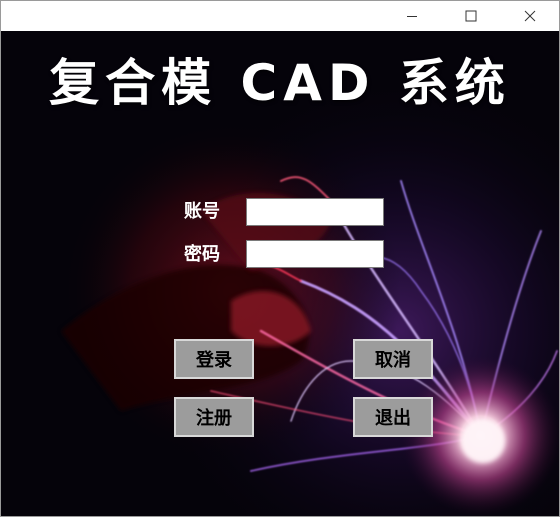 The height and width of the screenshot is (517, 560). Describe the element at coordinates (393, 359) in the screenshot. I see `cancel-button: 取消` at that location.